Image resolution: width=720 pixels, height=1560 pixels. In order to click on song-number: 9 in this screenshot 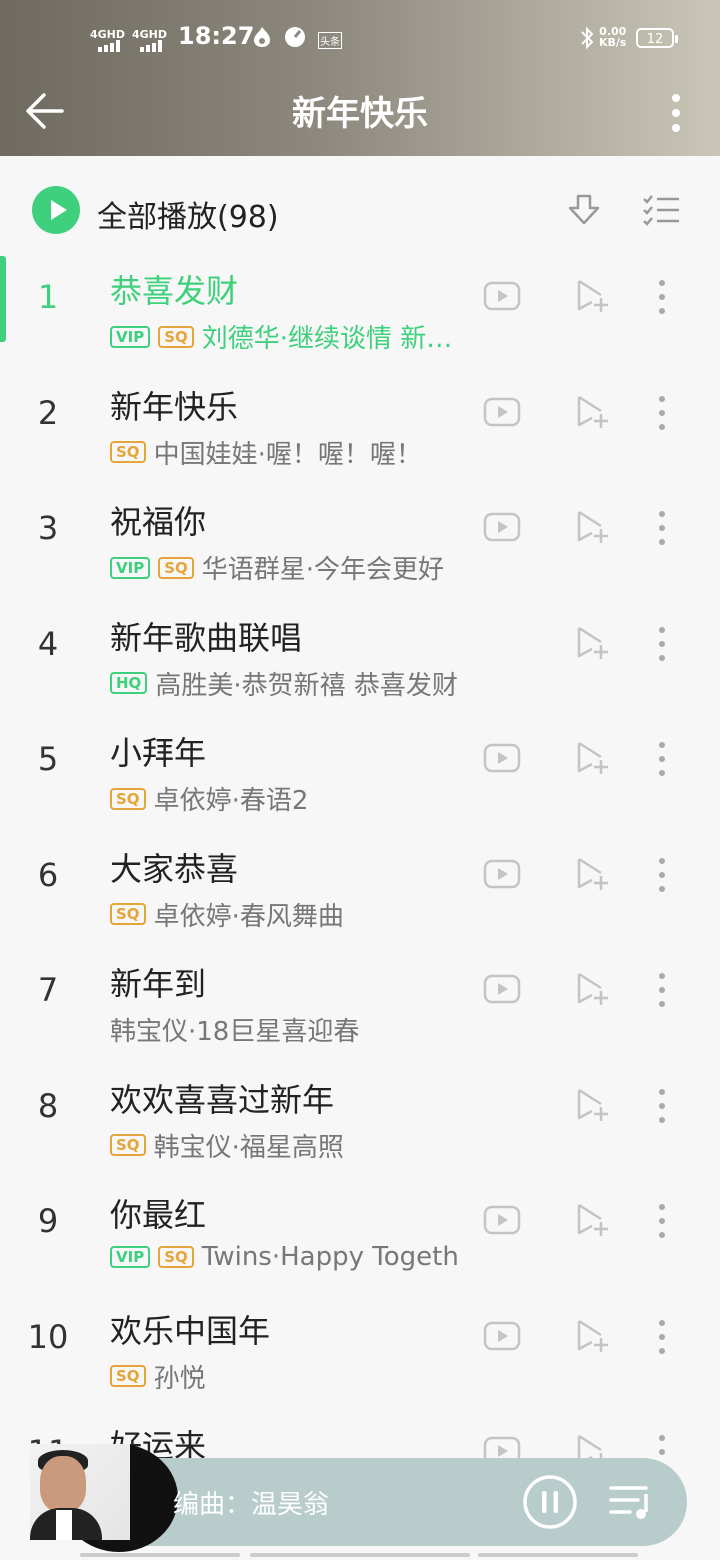, I will do `click(48, 1221)`.